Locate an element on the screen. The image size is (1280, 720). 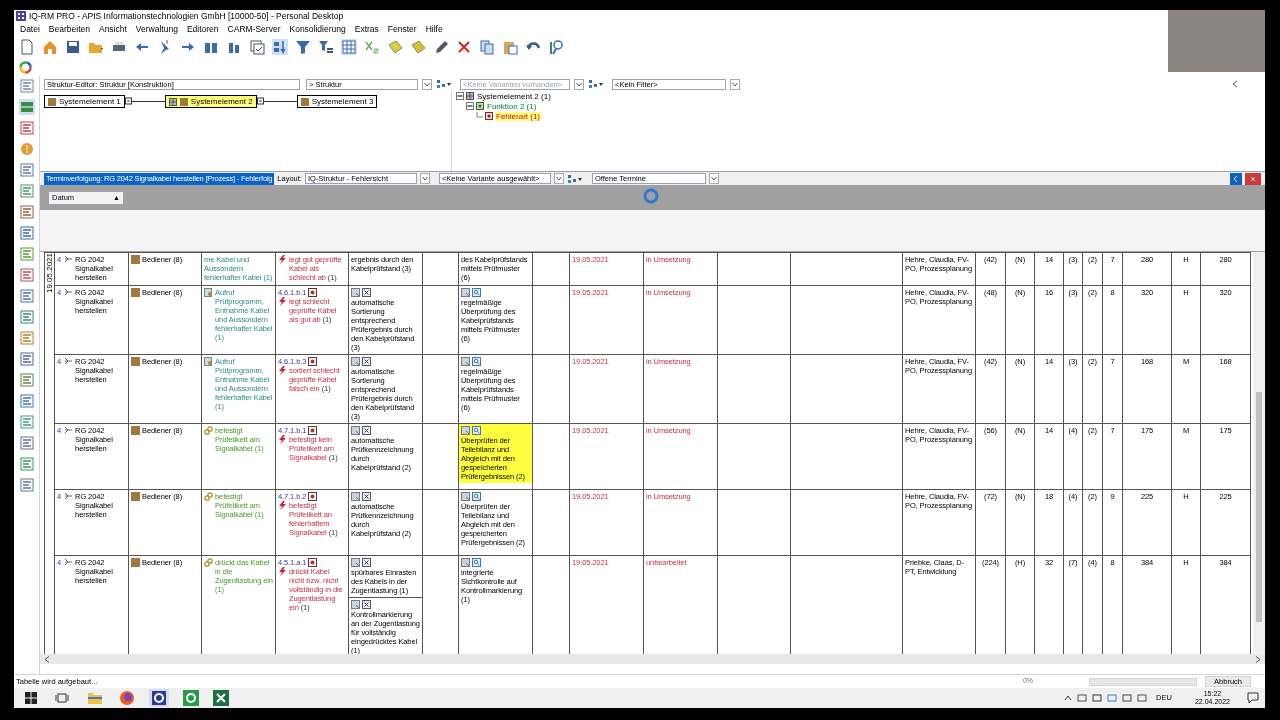
menu-item: Konsolidierung is located at coordinates (317, 29).